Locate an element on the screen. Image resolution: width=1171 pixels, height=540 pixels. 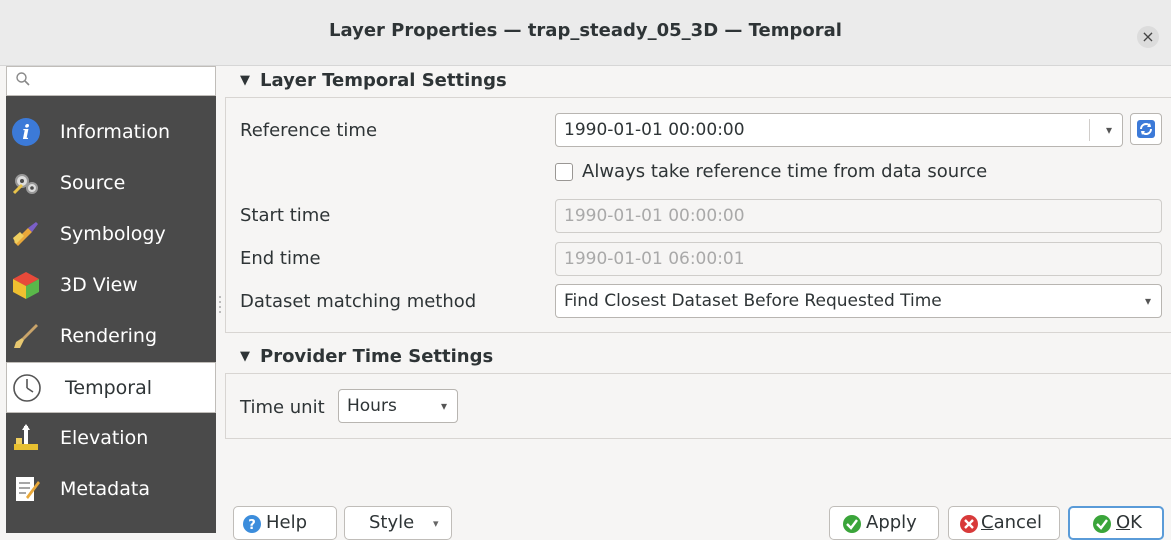
dataset-matching-label: Dataset matching method is located at coordinates (358, 301).